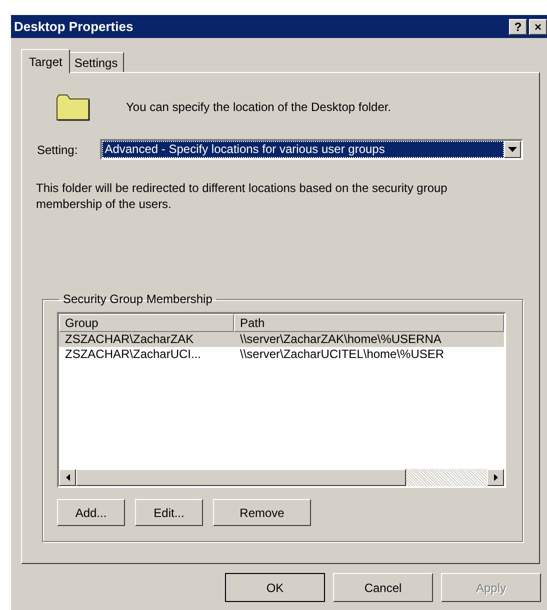  What do you see at coordinates (311, 149) in the screenshot?
I see `setting-dropdown: Advanced - Specify locations for various user groups` at bounding box center [311, 149].